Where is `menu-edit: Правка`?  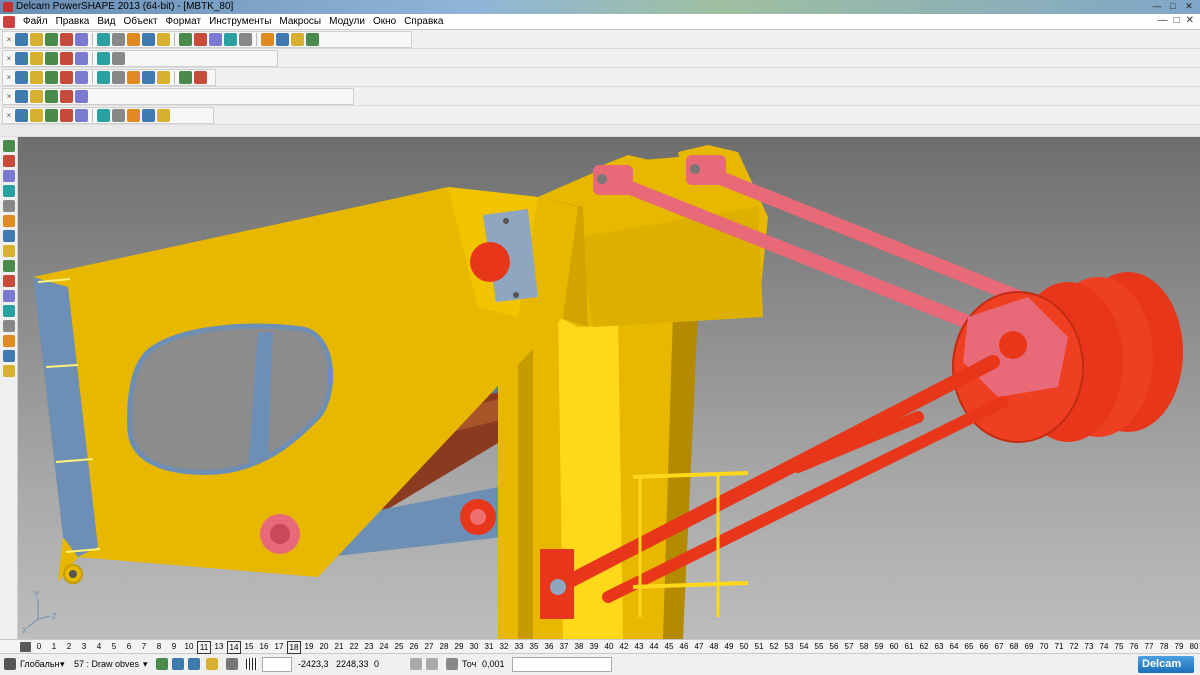 menu-edit: Правка is located at coordinates (73, 21).